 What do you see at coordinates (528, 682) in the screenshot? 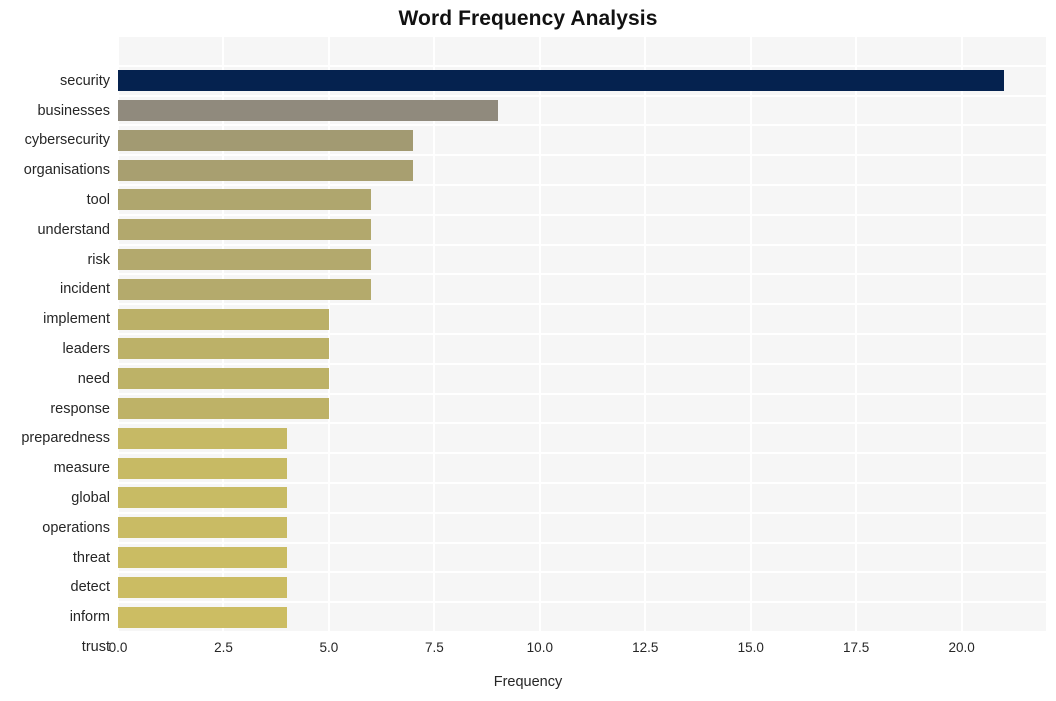
I see `x-axis-title: Frequency` at bounding box center [528, 682].